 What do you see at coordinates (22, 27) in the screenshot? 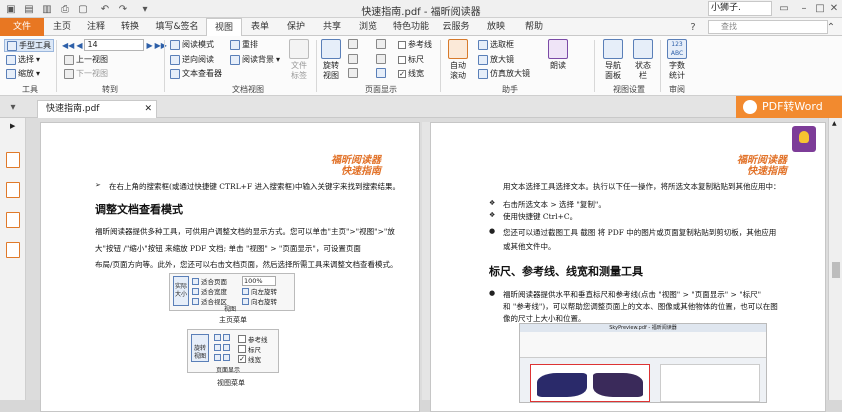
I see `tab-file: 文件` at bounding box center [22, 27].